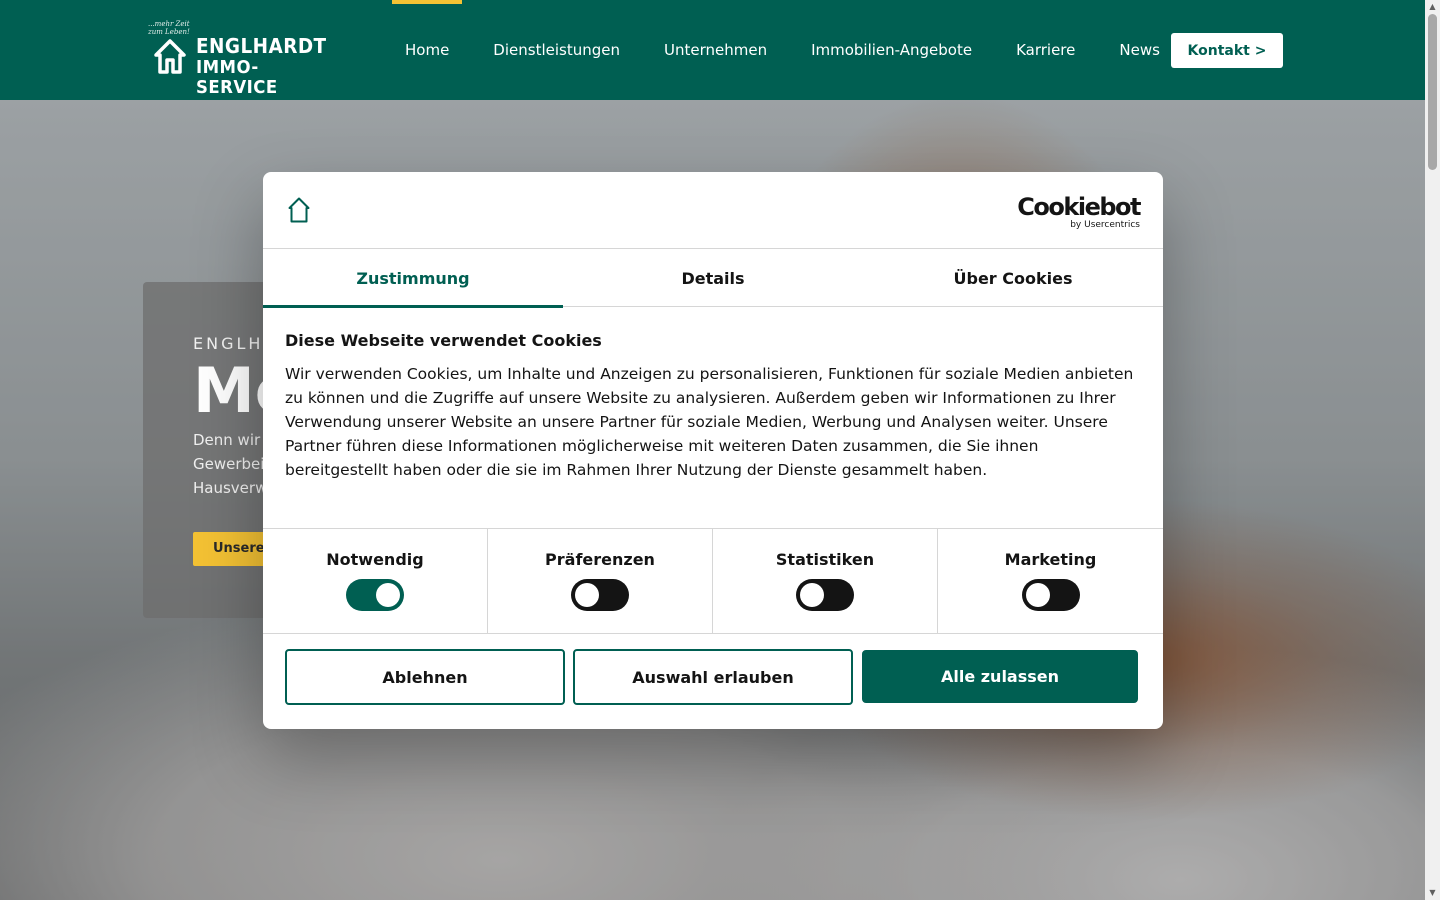  What do you see at coordinates (1432, 92) in the screenshot?
I see `scrollbar-thumb` at bounding box center [1432, 92].